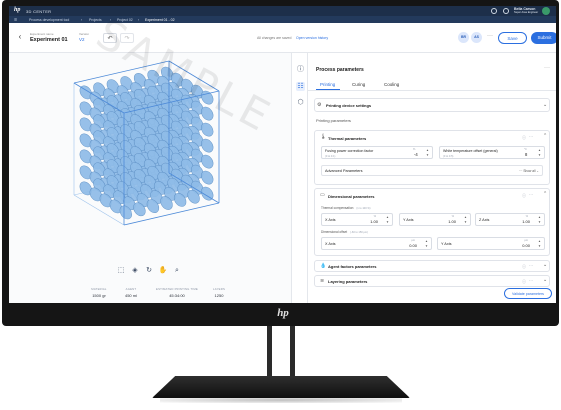  Describe the element at coordinates (432, 85) in the screenshot. I see `parameter-tabs: Printing Curing Cooling` at that location.